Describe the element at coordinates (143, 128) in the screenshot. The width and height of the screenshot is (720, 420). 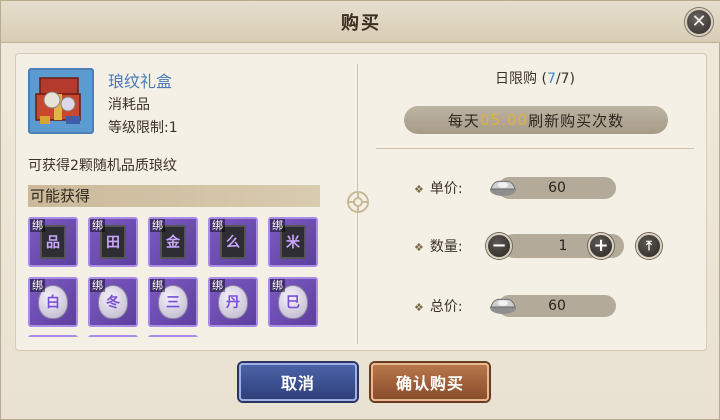
I see `item-level-limit: 等级限制:1` at that location.